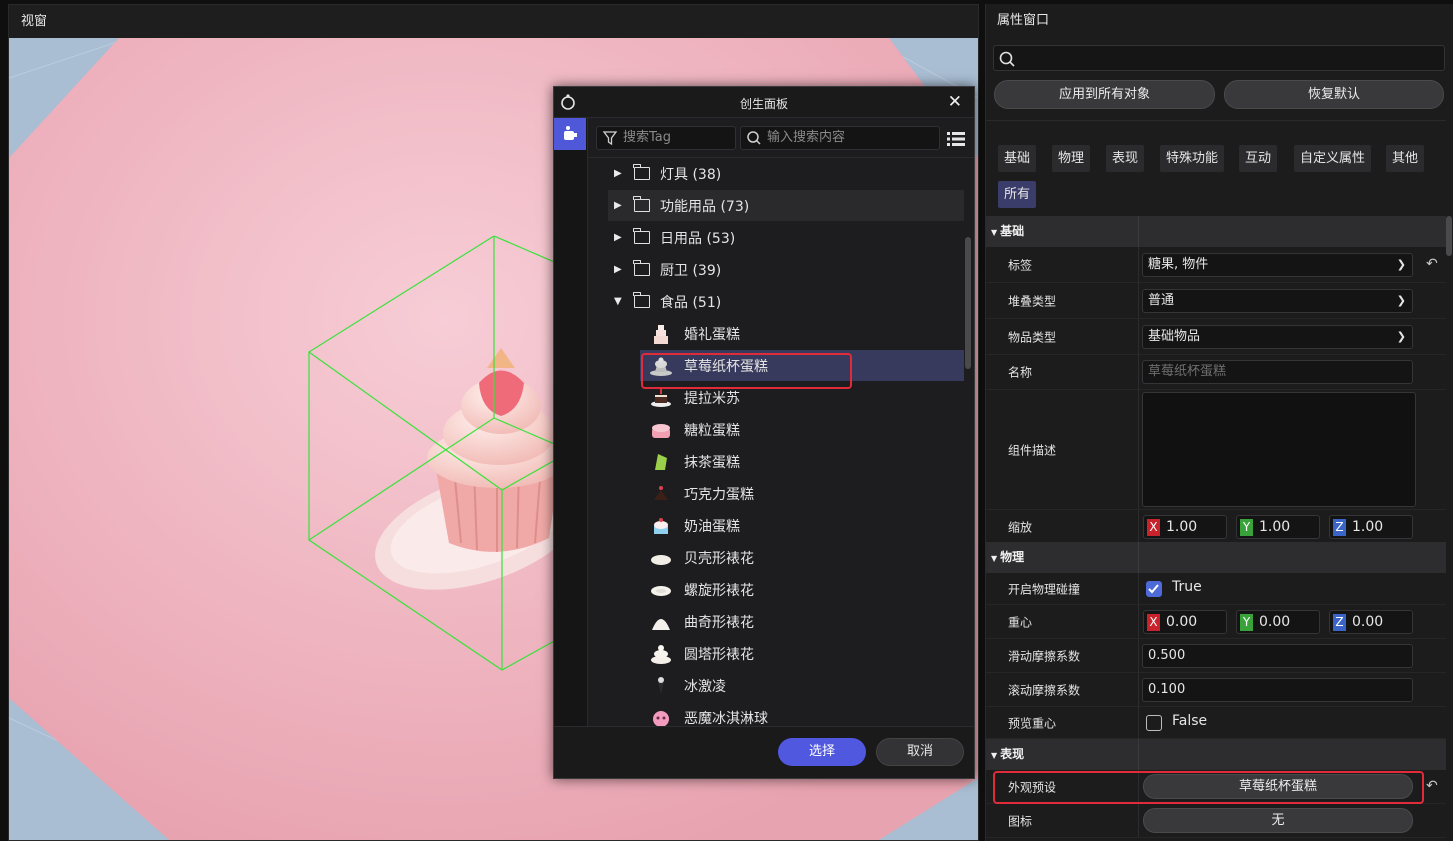 The width and height of the screenshot is (1453, 841). I want to click on list-item: 抹茶蛋糕, so click(802, 461).